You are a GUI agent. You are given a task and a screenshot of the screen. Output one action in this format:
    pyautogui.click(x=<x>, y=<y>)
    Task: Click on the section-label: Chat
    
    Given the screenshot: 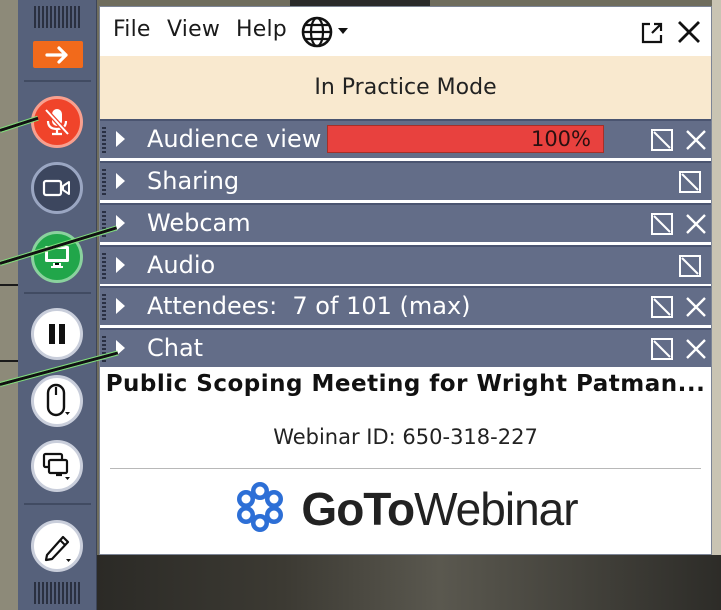 What is the action you would take?
    pyautogui.click(x=175, y=348)
    